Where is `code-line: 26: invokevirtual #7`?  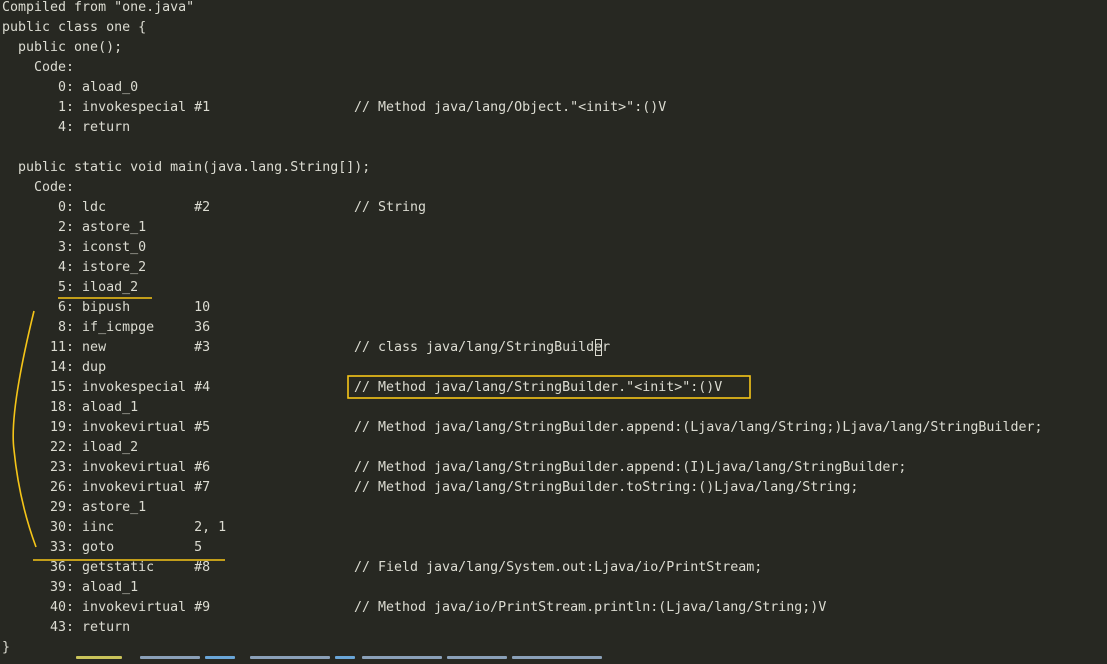 code-line: 26: invokevirtual #7 is located at coordinates (106, 487).